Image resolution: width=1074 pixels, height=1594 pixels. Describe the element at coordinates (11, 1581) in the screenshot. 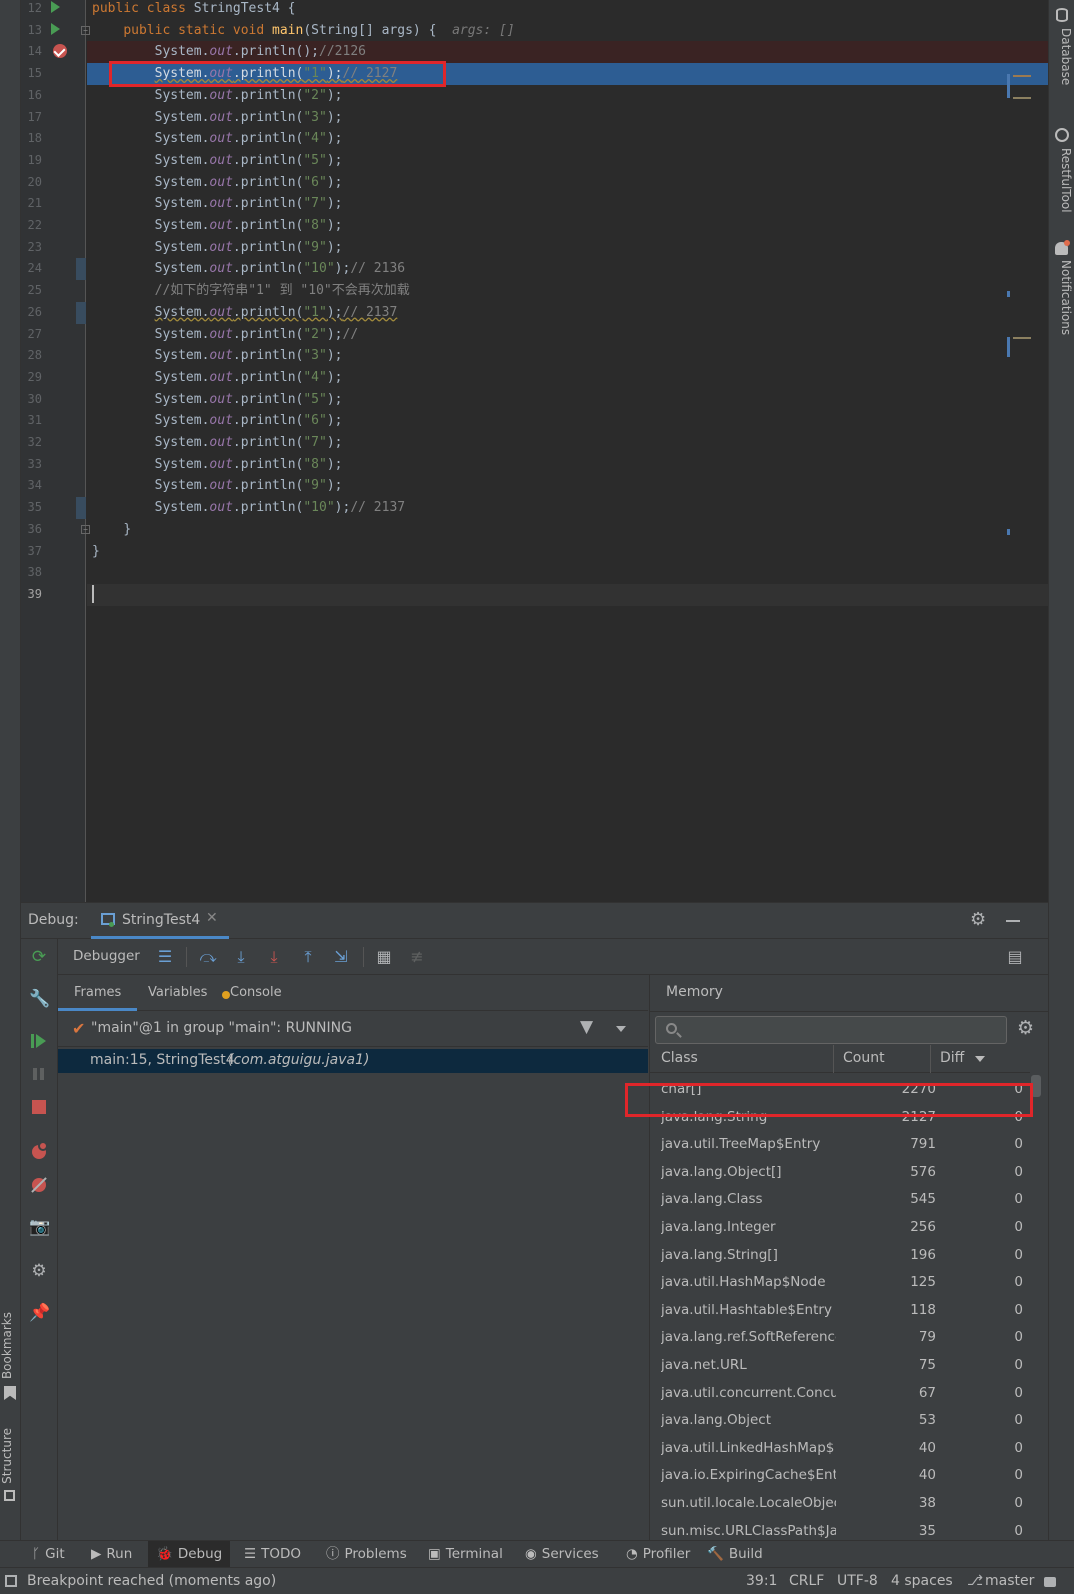

I see `status-toggle-icon` at that location.